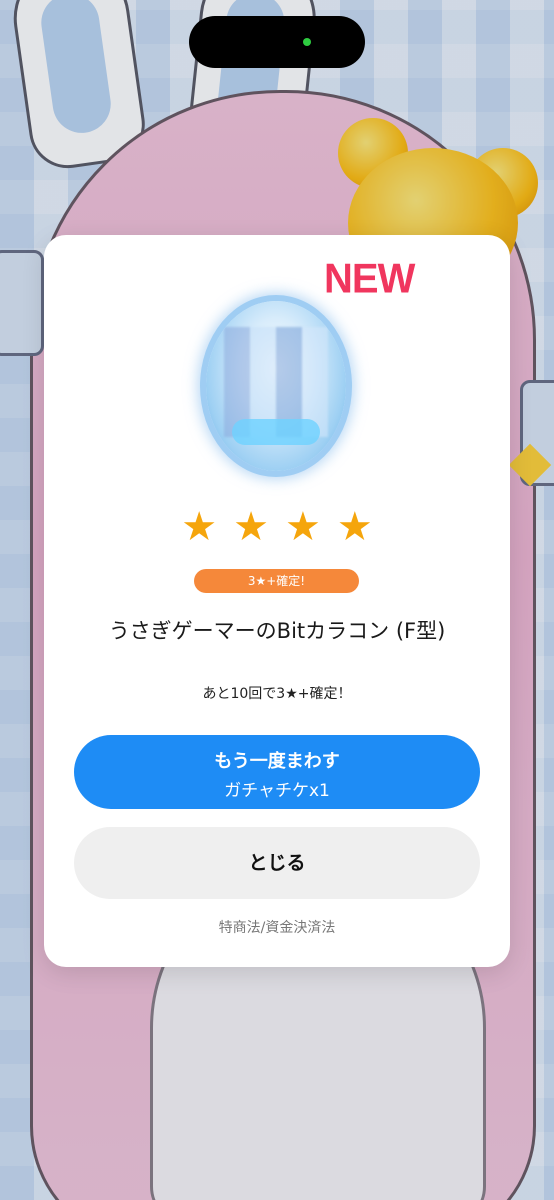 The height and width of the screenshot is (1200, 554). I want to click on item-image, so click(276, 386).